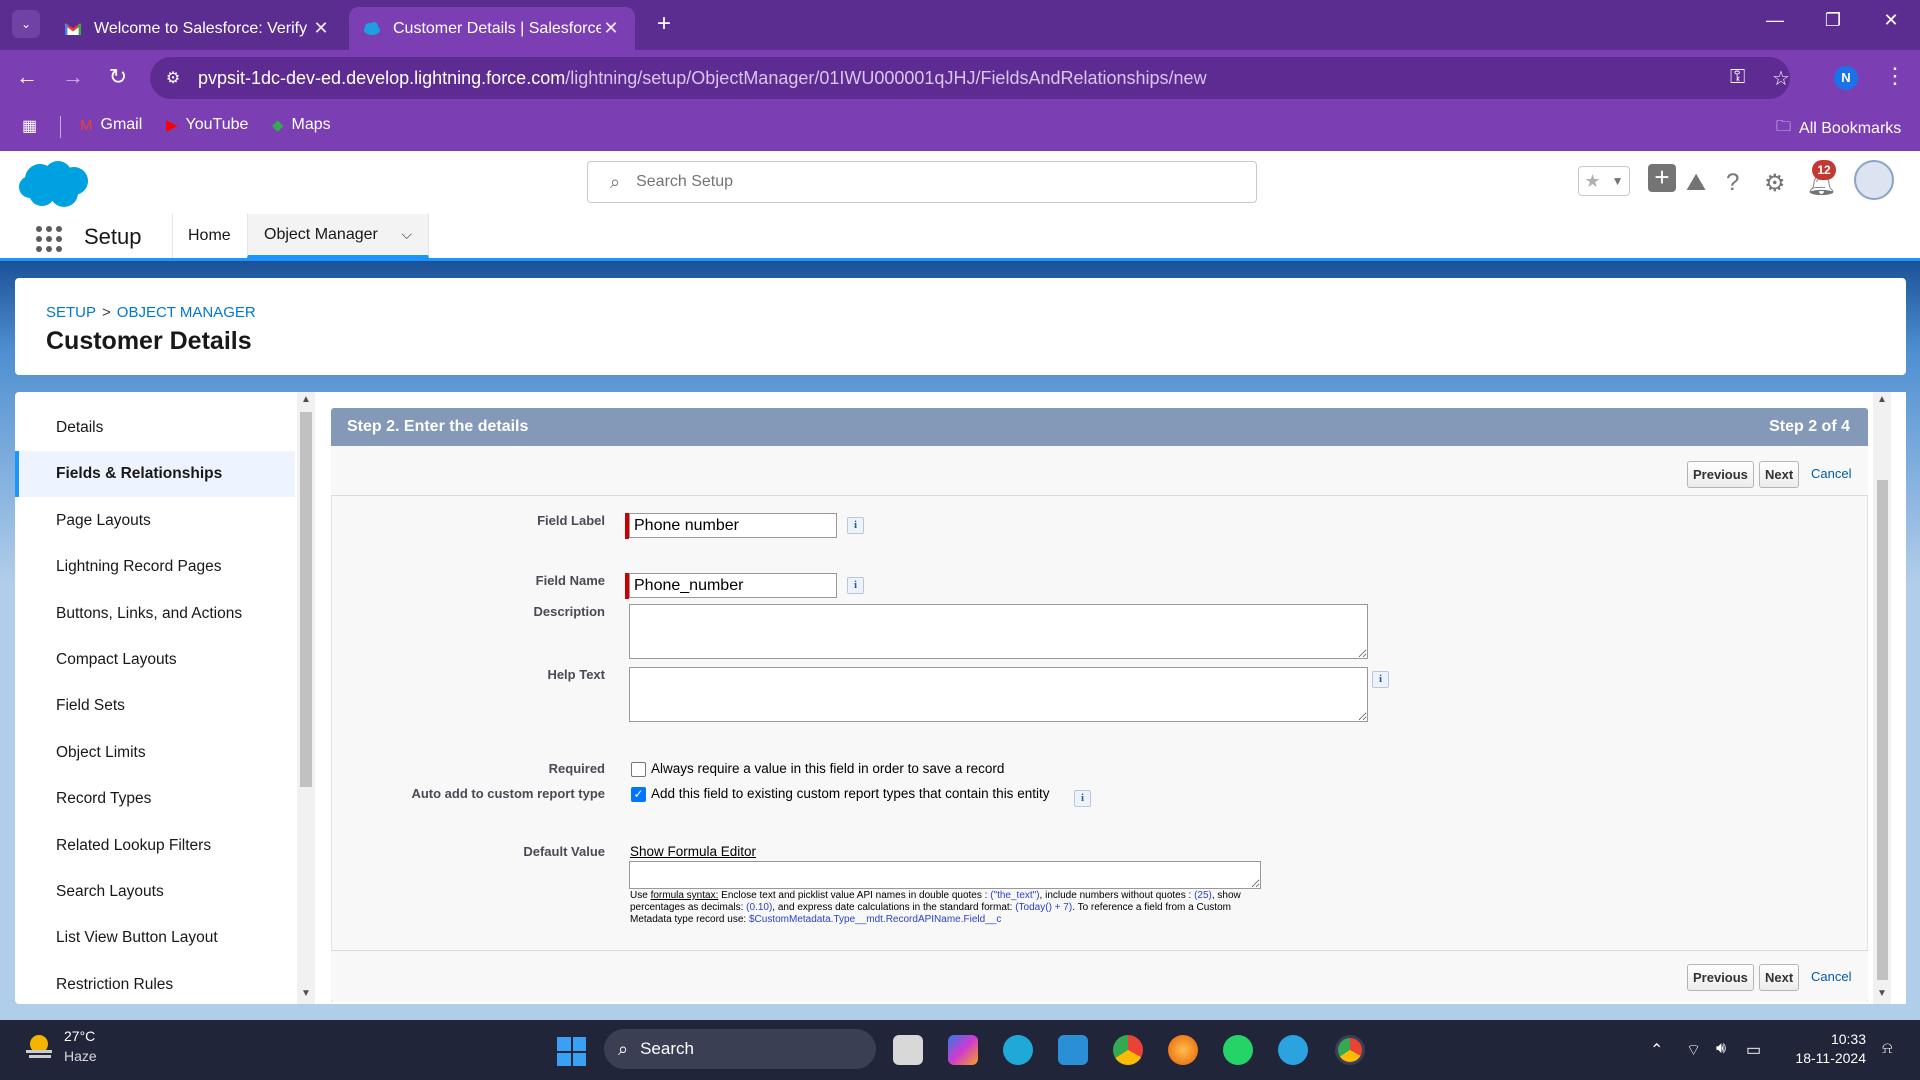 This screenshot has width=1920, height=1080. What do you see at coordinates (1891, 20) in the screenshot?
I see `window-close-icon: ✕` at bounding box center [1891, 20].